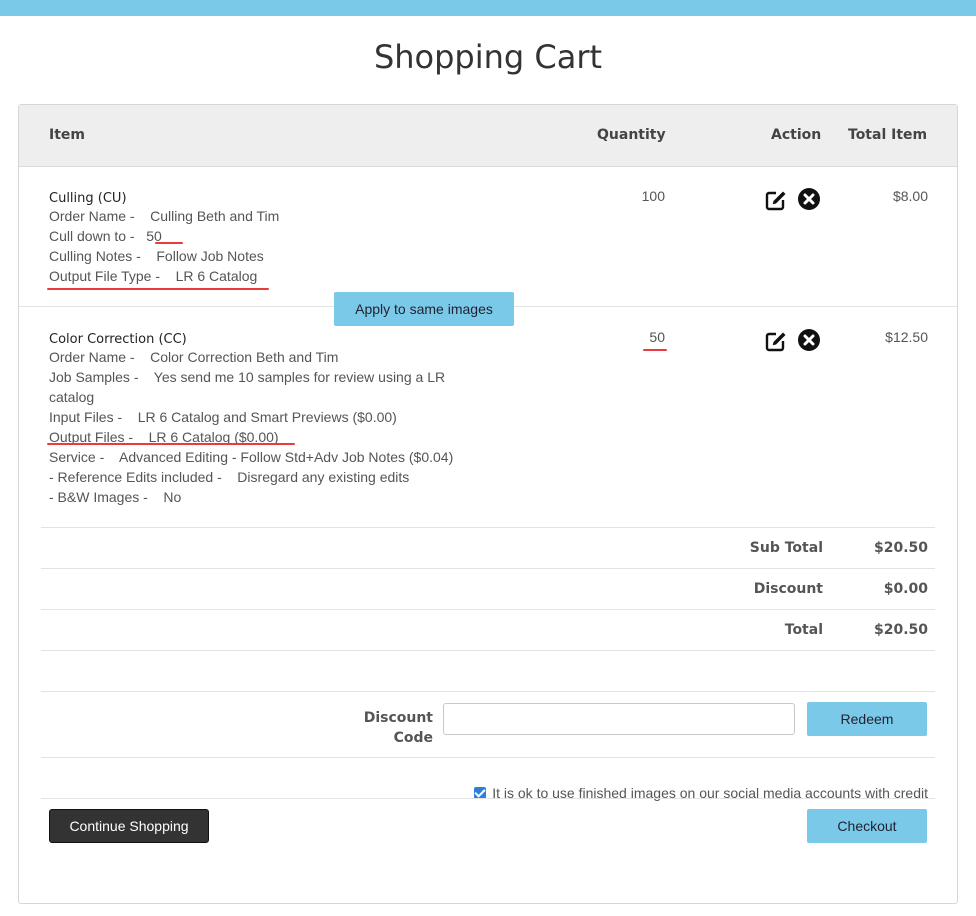 The height and width of the screenshot is (916, 976). What do you see at coordinates (888, 135) in the screenshot?
I see `header-total-item: Total Item` at bounding box center [888, 135].